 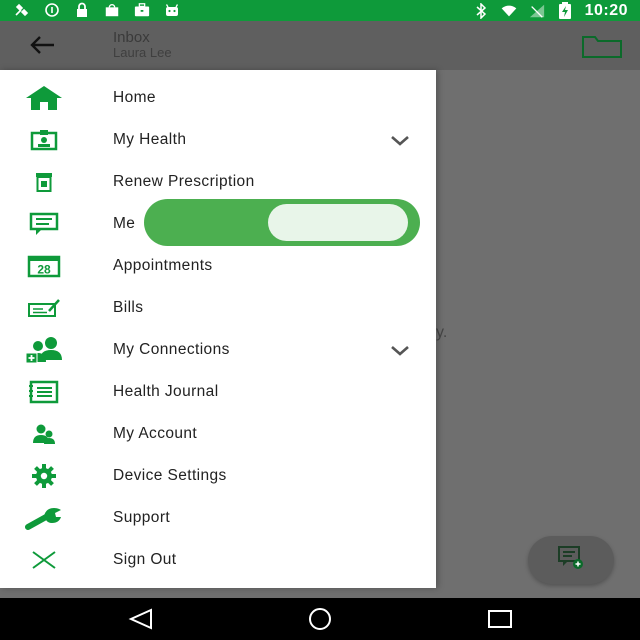 What do you see at coordinates (44, 392) in the screenshot?
I see `journal-icon` at bounding box center [44, 392].